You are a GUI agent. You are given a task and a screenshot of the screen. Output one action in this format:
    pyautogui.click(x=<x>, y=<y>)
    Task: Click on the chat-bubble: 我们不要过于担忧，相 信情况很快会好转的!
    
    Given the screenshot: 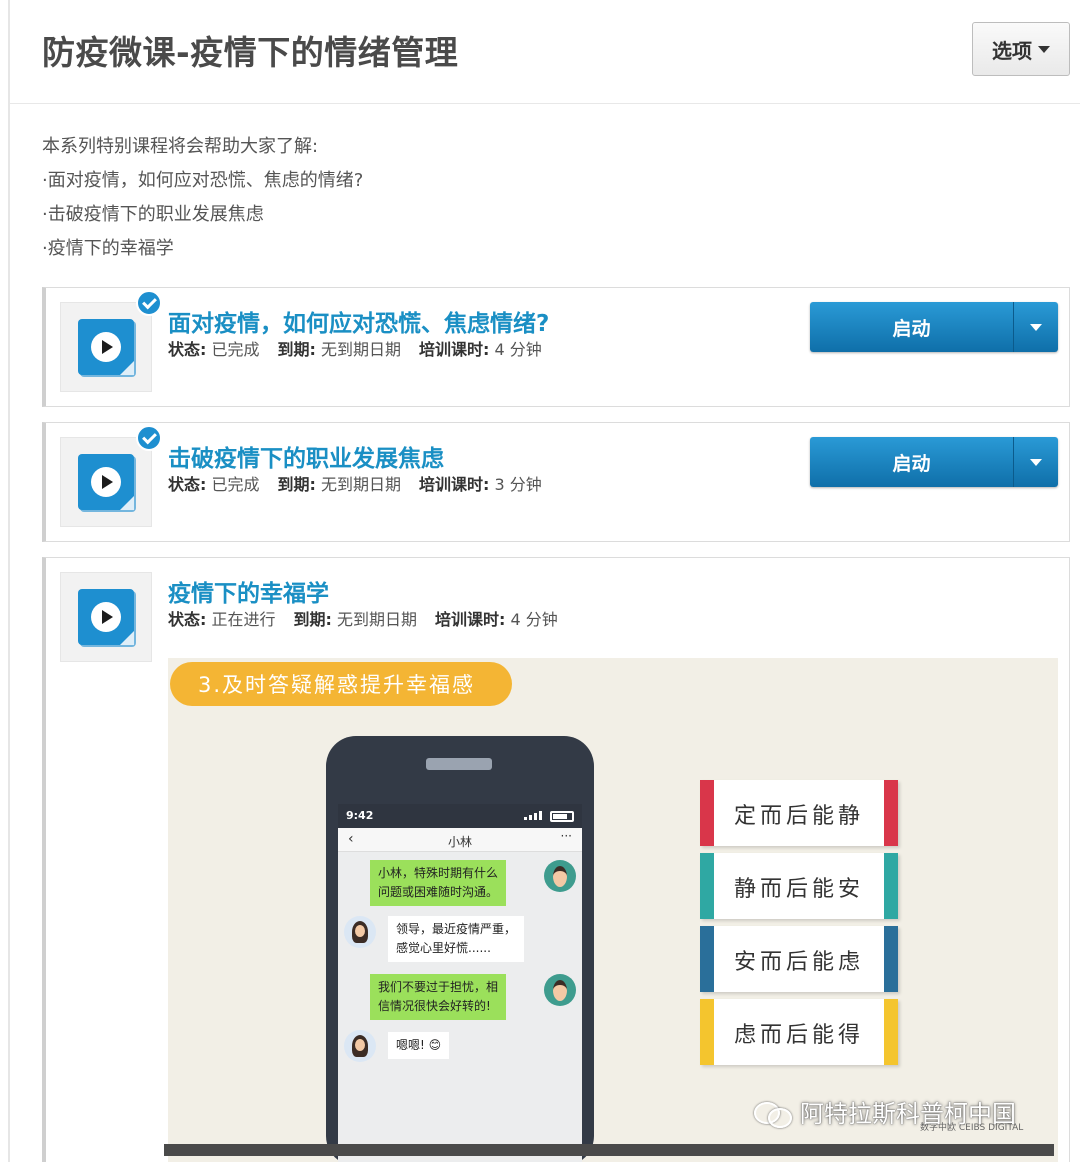 What is the action you would take?
    pyautogui.click(x=438, y=997)
    